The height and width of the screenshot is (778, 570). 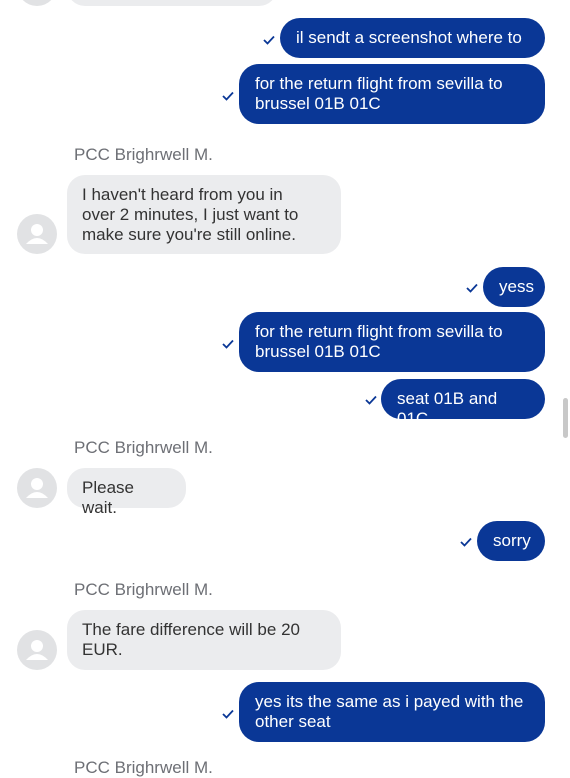 I want to click on message-text: Please wait., so click(x=108, y=497).